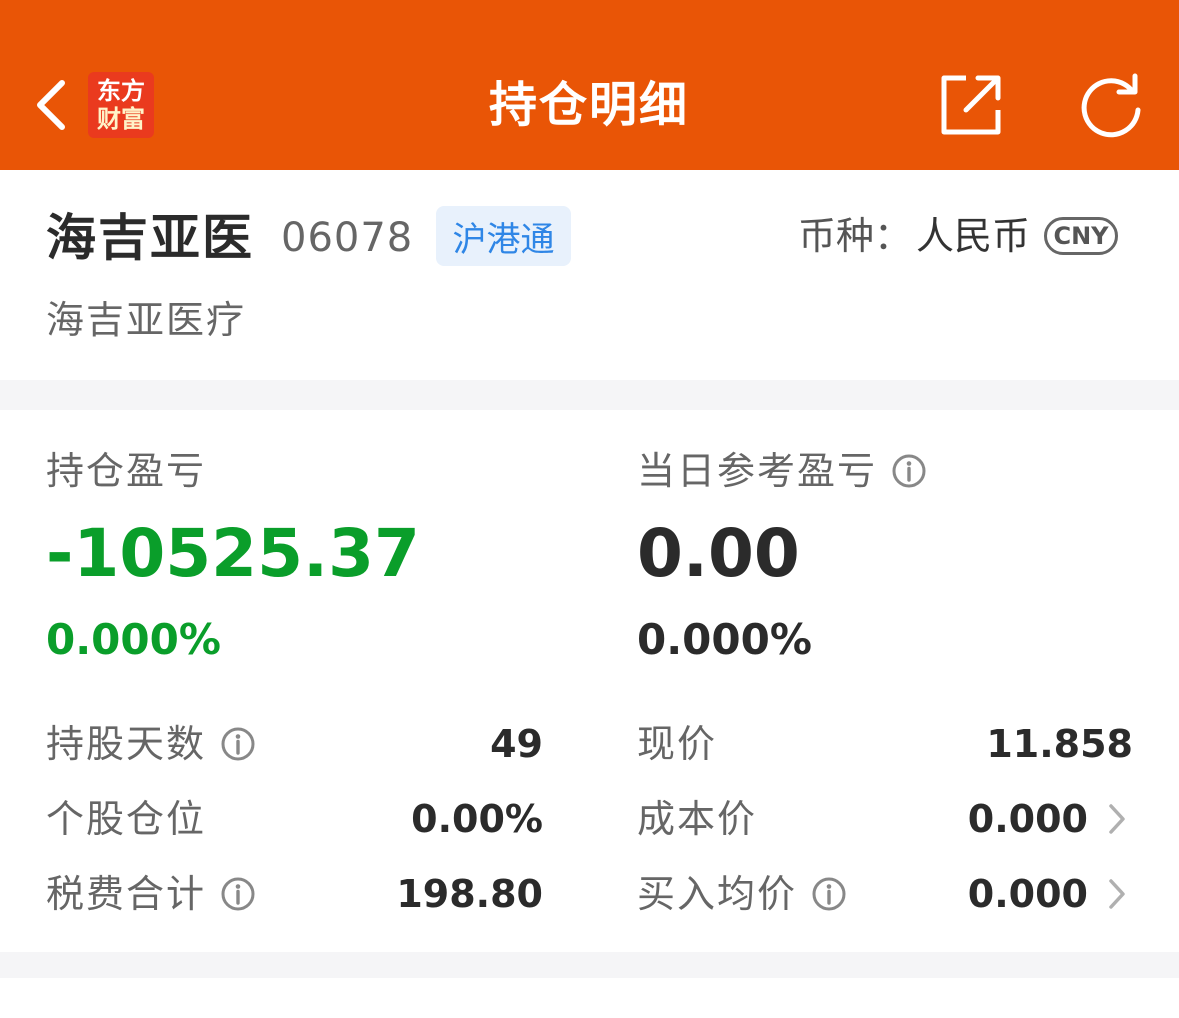 The image size is (1179, 1018). What do you see at coordinates (121, 91) in the screenshot?
I see `logo-text-line1: 东方` at bounding box center [121, 91].